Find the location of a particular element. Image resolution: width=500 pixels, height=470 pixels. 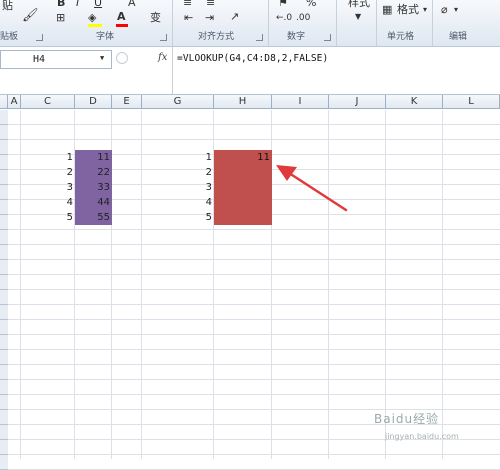

annotation-arrow is located at coordinates (312, 188).